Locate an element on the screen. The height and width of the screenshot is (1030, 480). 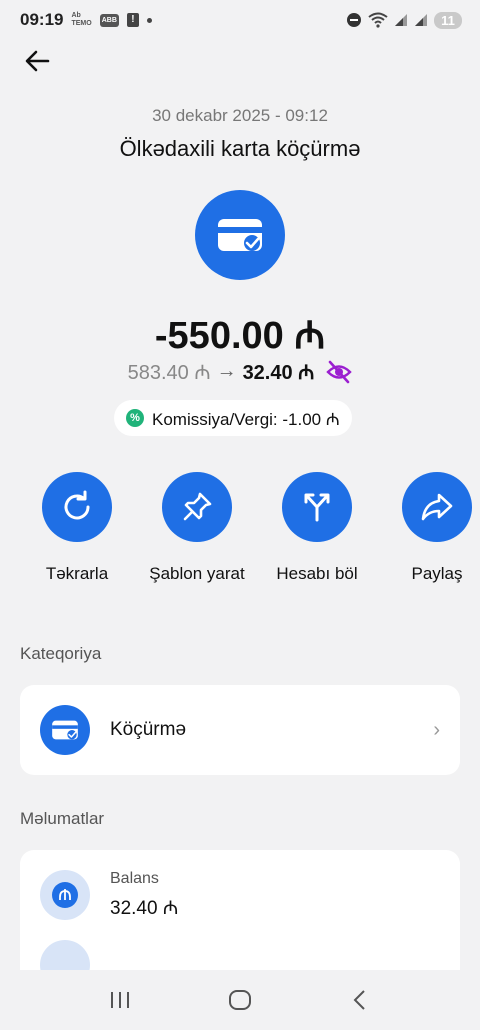
share-action: Paylaş is located at coordinates (431, 529).